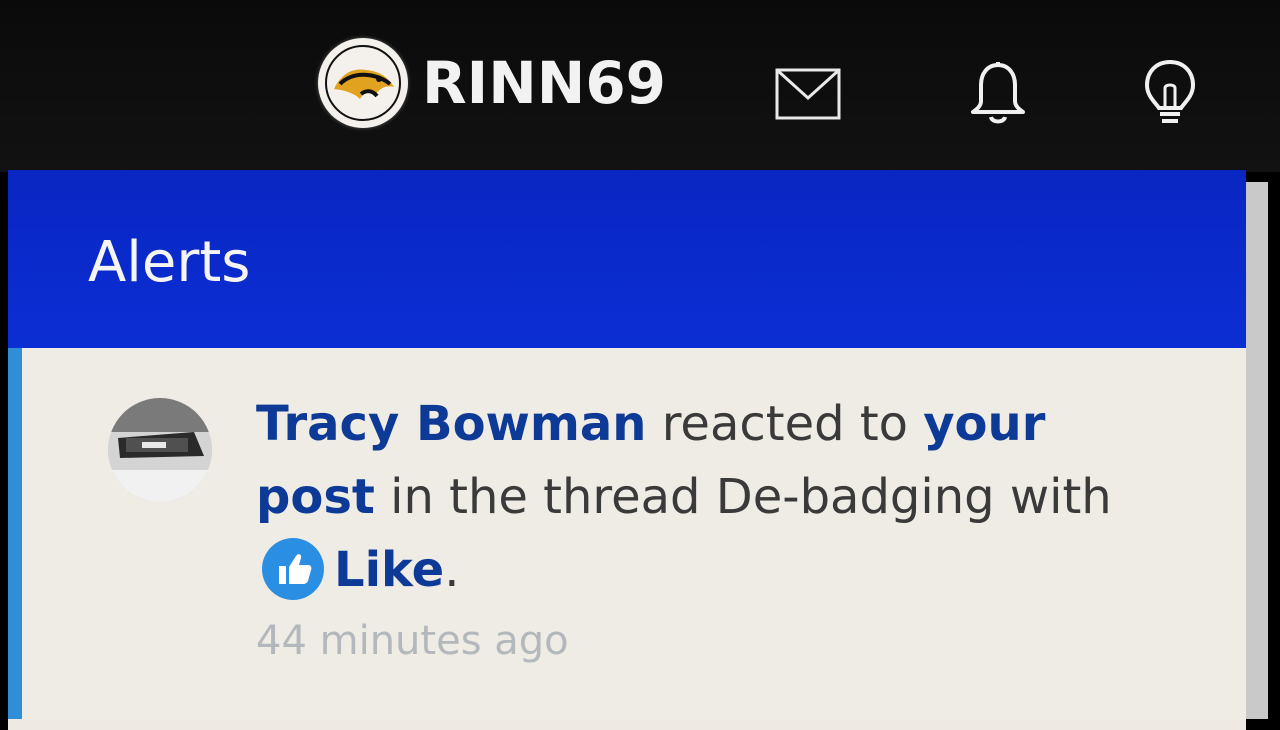 The image size is (1280, 730). What do you see at coordinates (785, 424) in the screenshot?
I see `alert-action-text: reacted to` at bounding box center [785, 424].